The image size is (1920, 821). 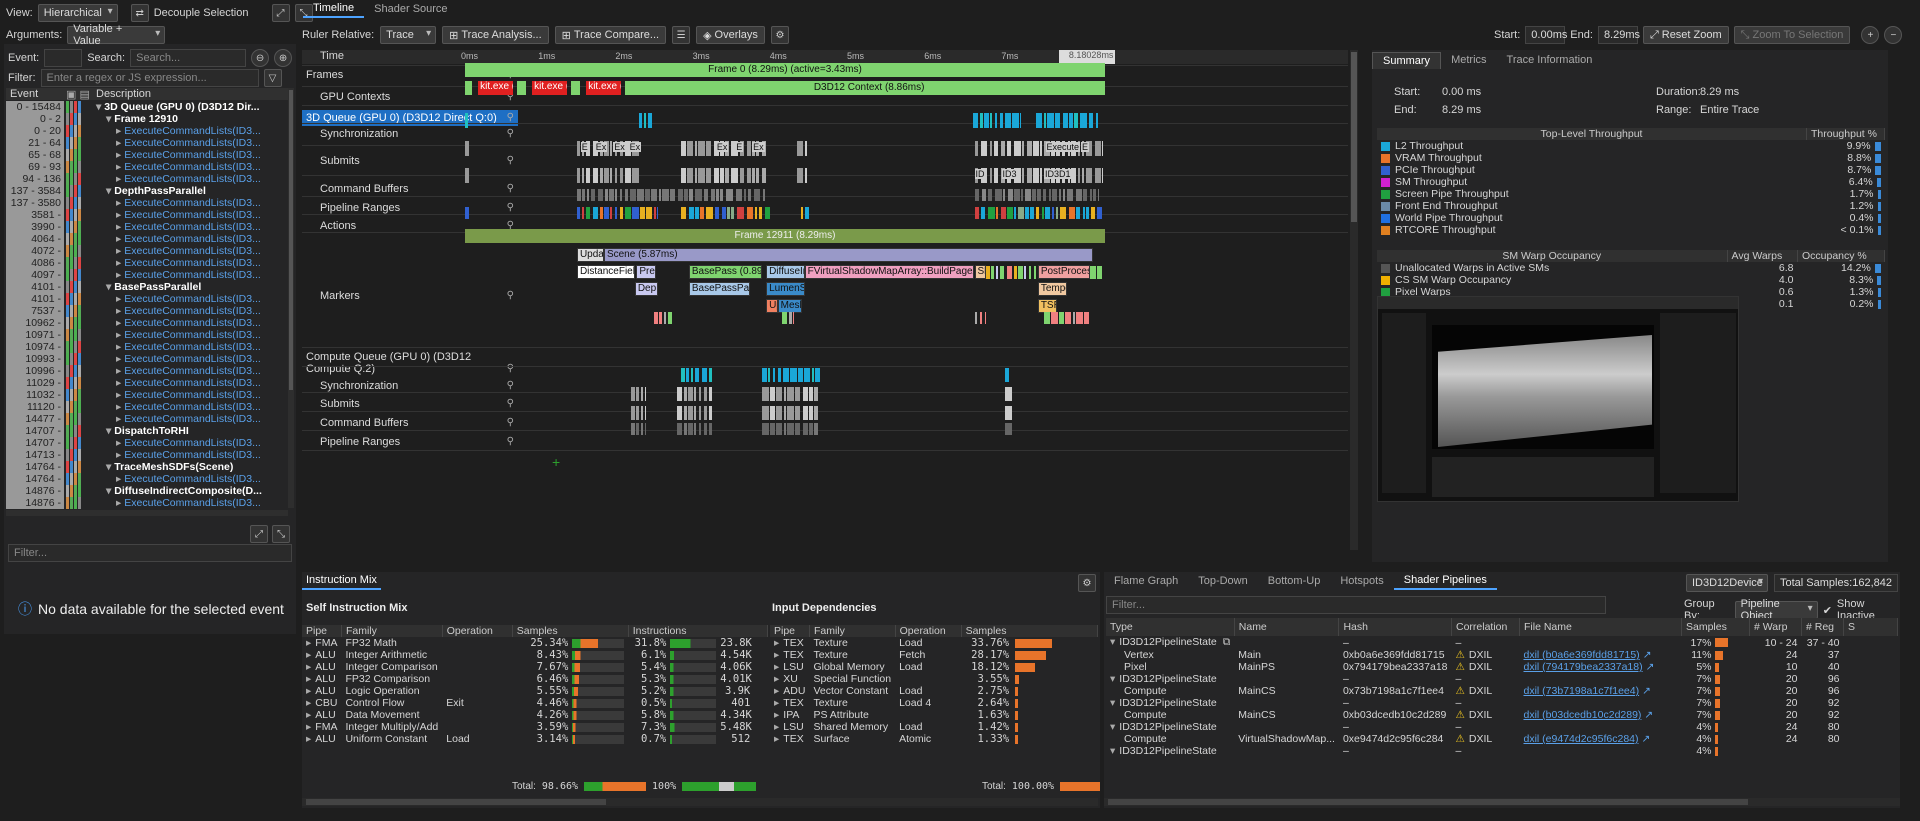 I want to click on ruler-select: Trace, so click(x=408, y=35).